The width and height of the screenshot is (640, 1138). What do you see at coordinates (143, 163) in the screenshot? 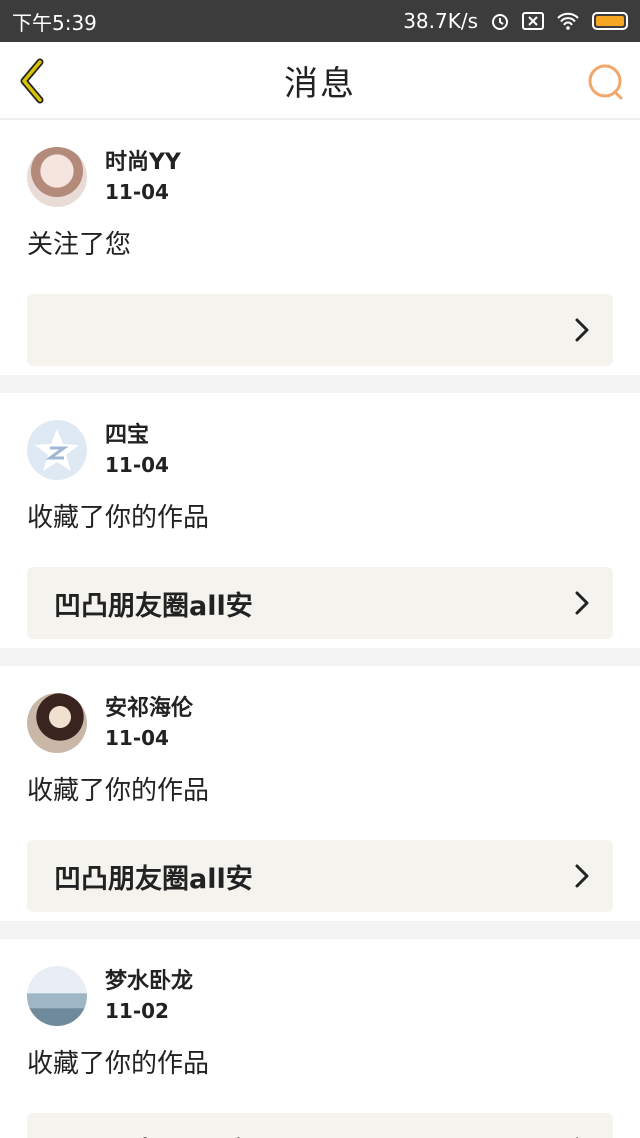
I see `user-name: 时尚YY` at bounding box center [143, 163].